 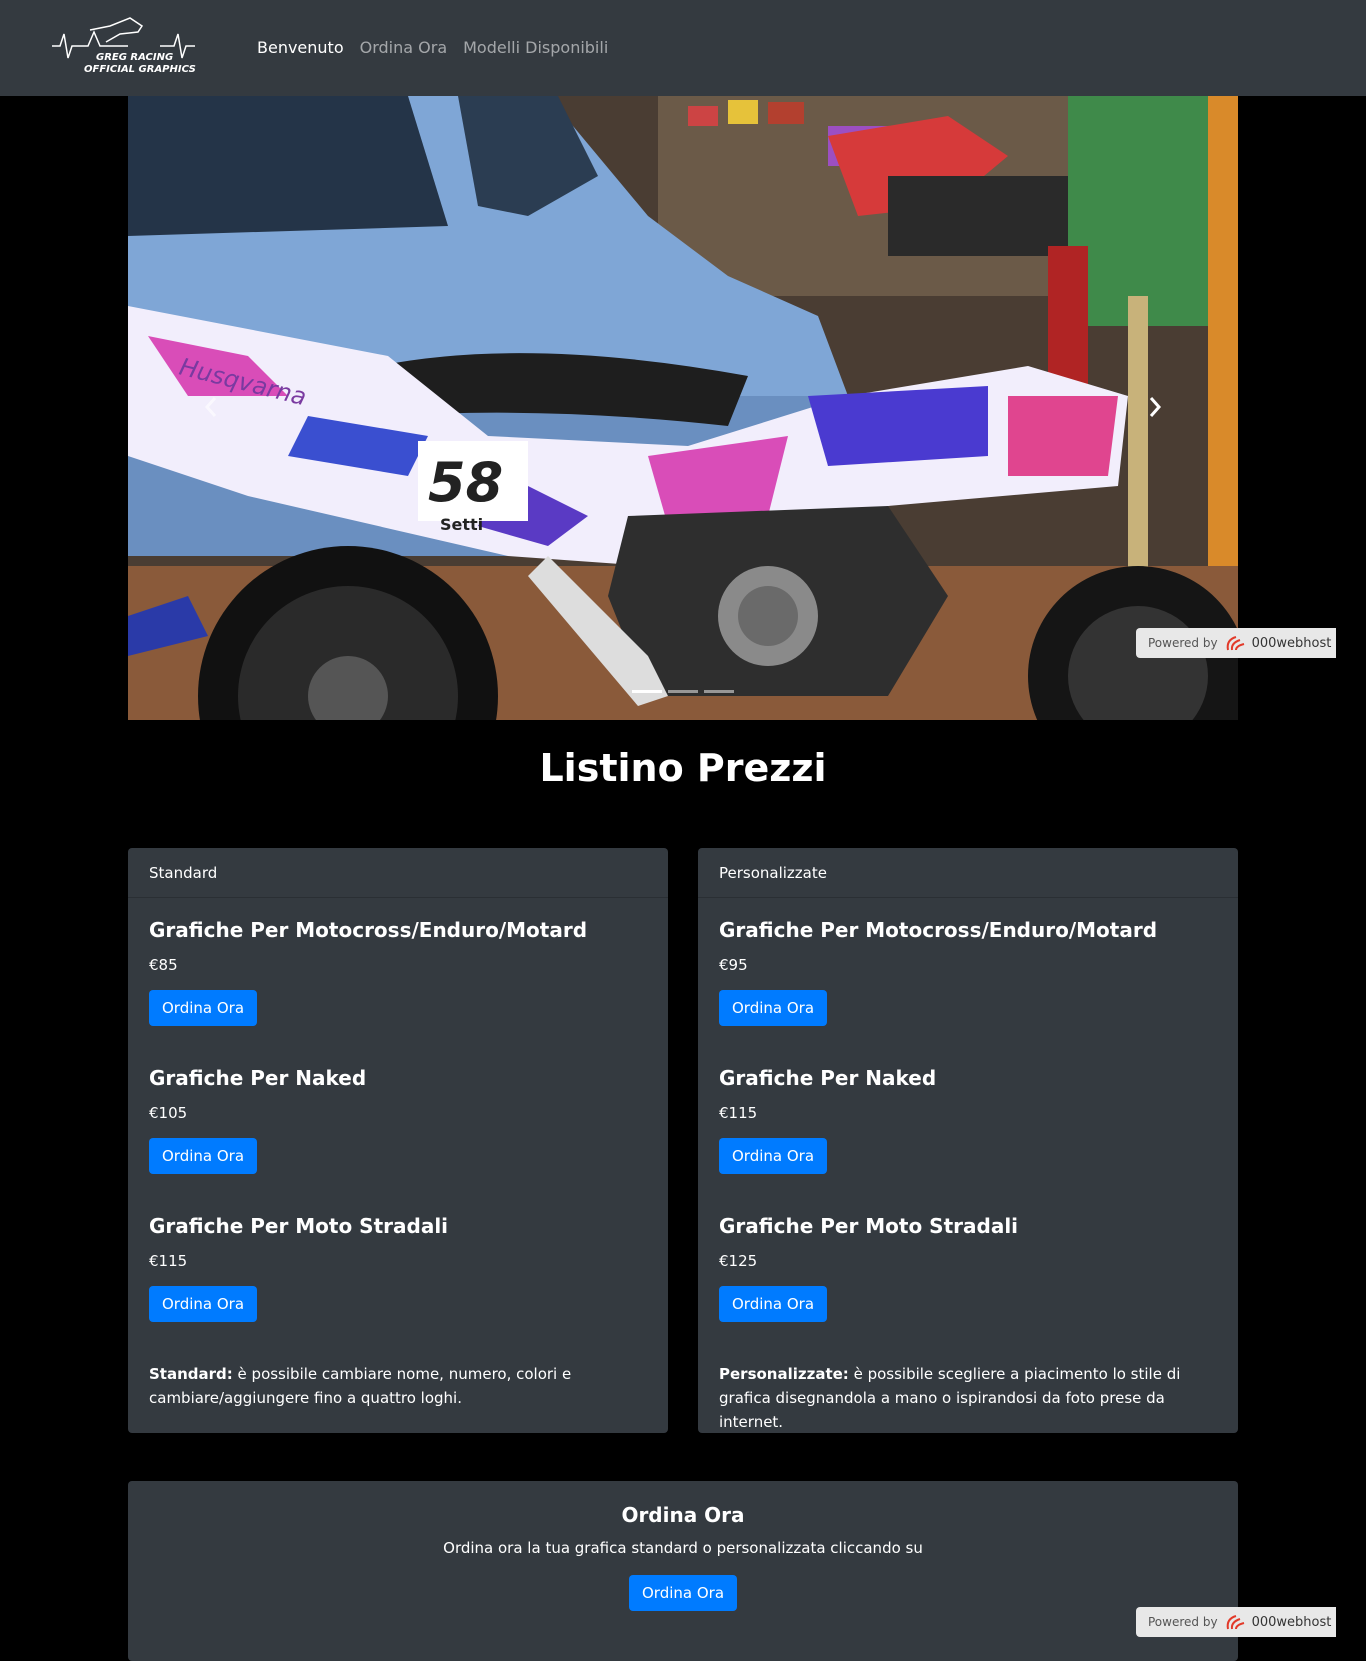 I want to click on plan-note-label: Standard:, so click(x=191, y=1374).